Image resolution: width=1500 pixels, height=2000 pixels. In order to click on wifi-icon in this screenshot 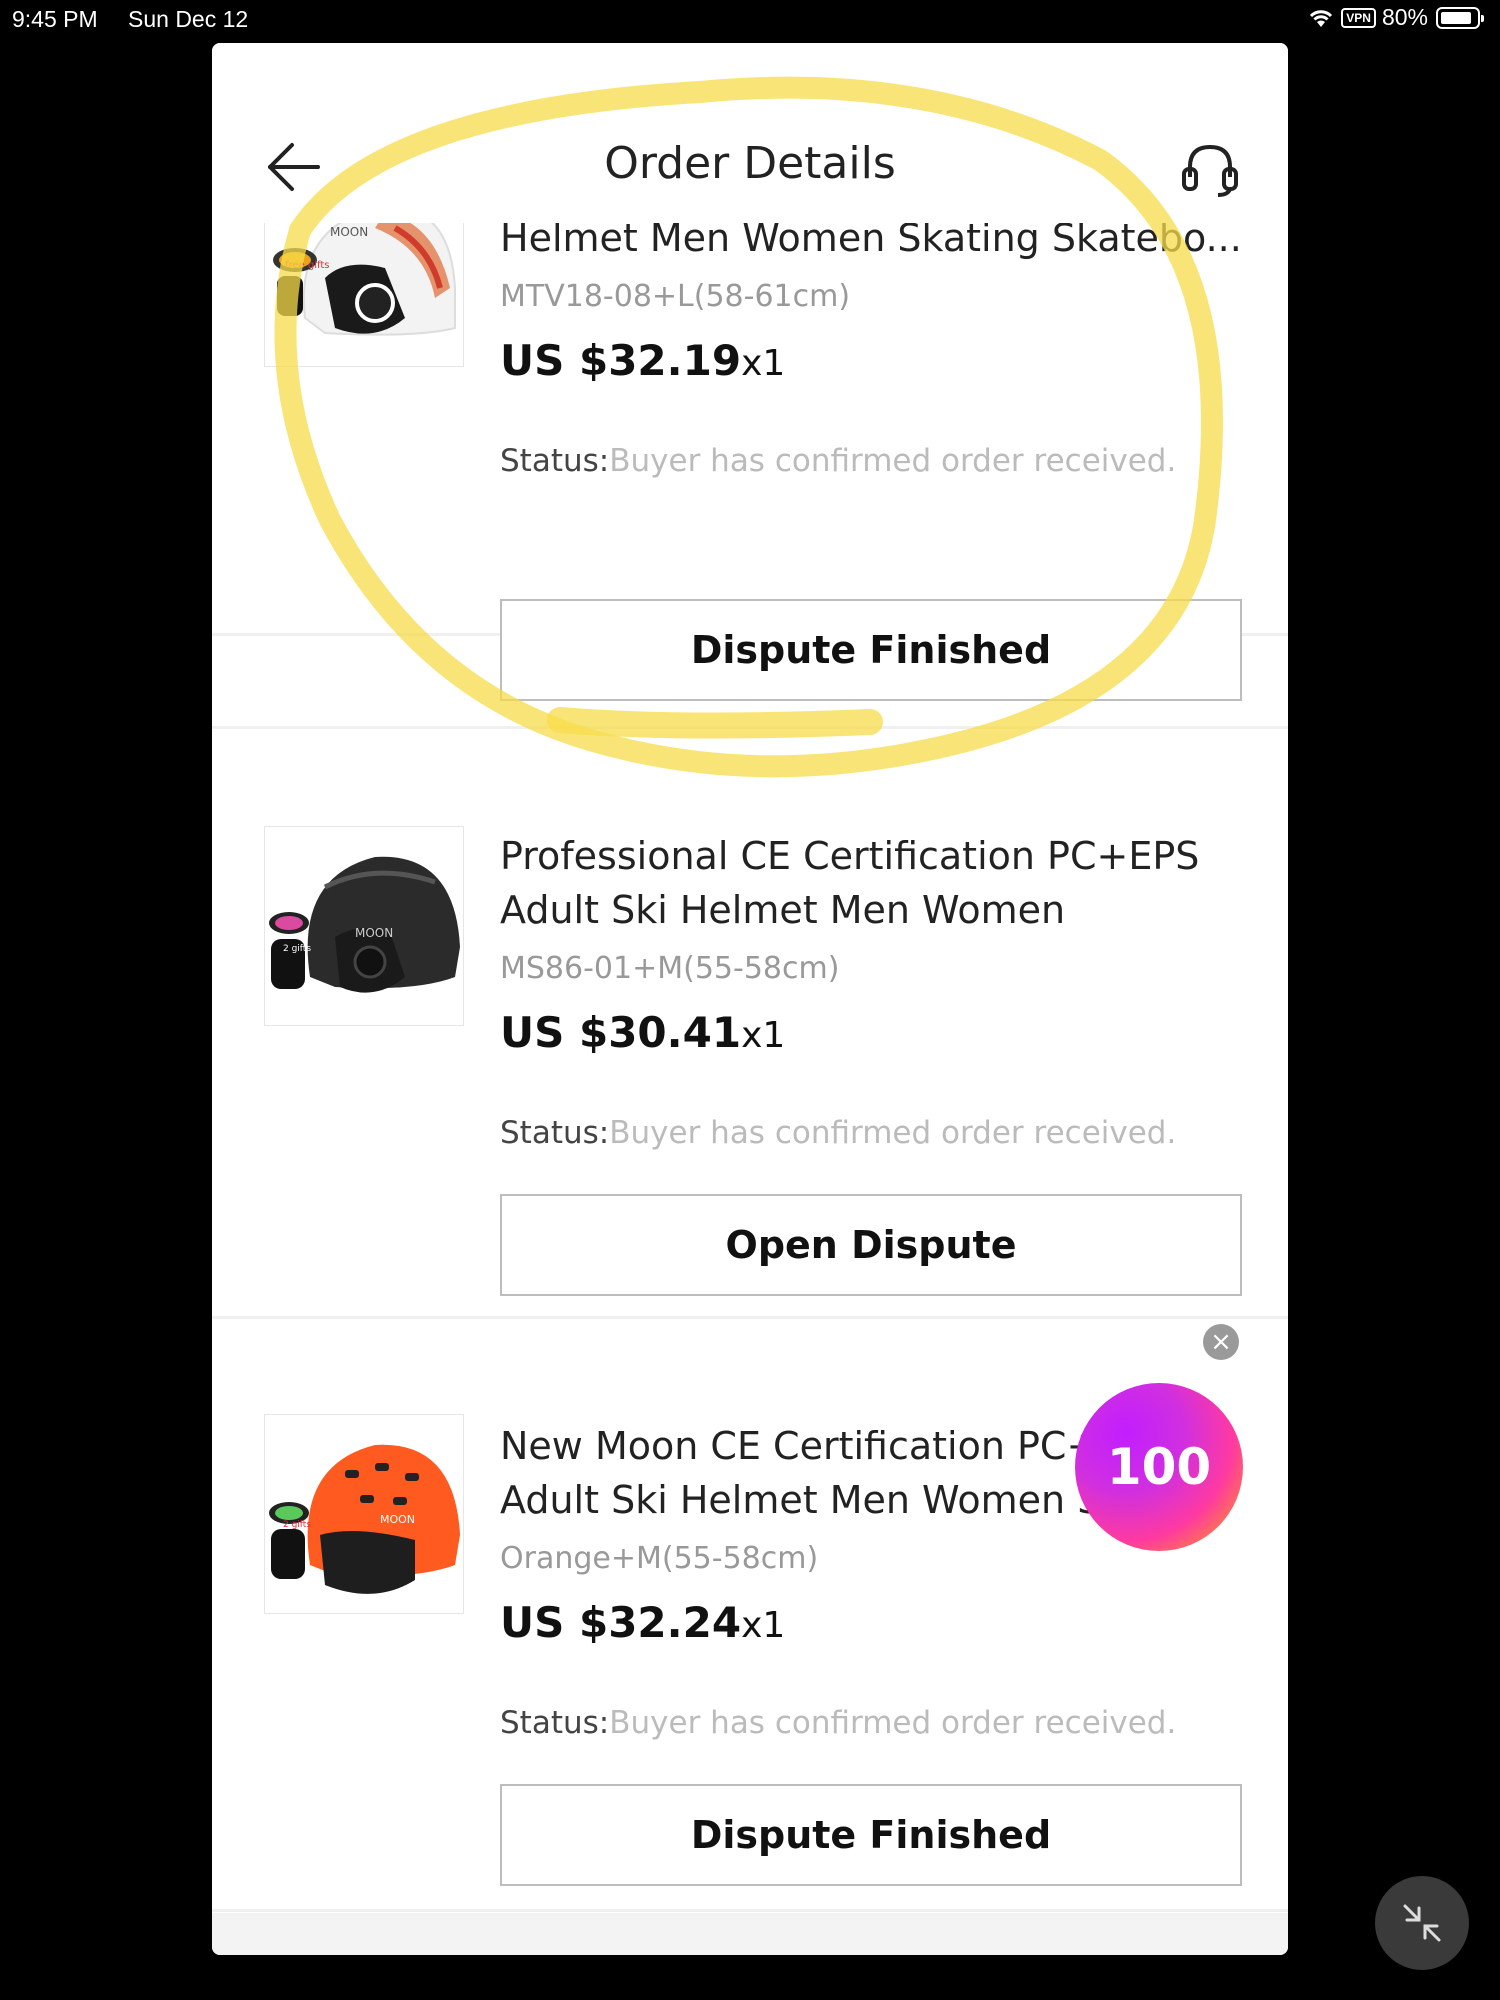, I will do `click(1321, 18)`.